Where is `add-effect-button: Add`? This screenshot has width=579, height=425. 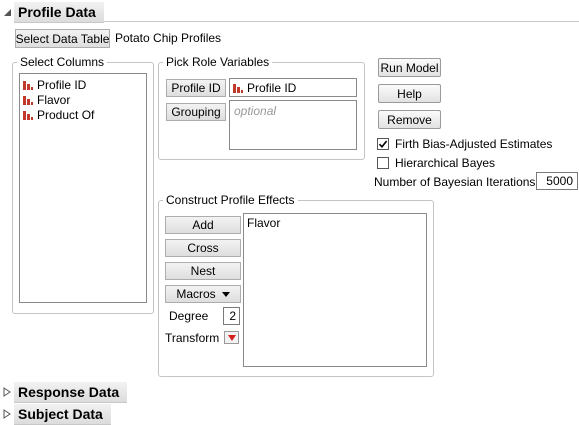
add-effect-button: Add is located at coordinates (203, 225).